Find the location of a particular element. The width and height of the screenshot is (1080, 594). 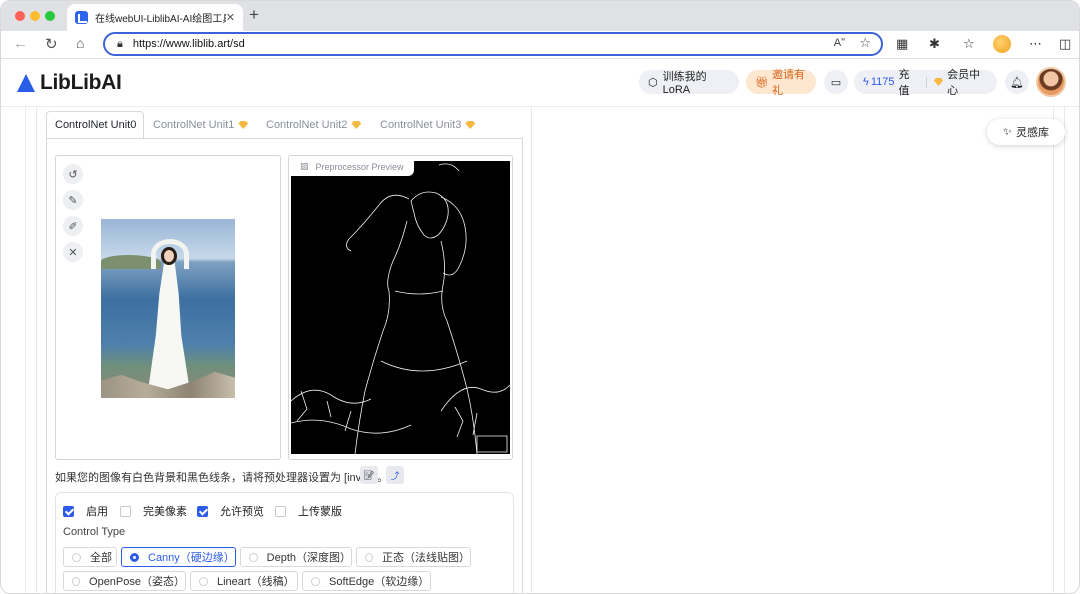

address-url: https://www.liblib.art/sd is located at coordinates (189, 44).